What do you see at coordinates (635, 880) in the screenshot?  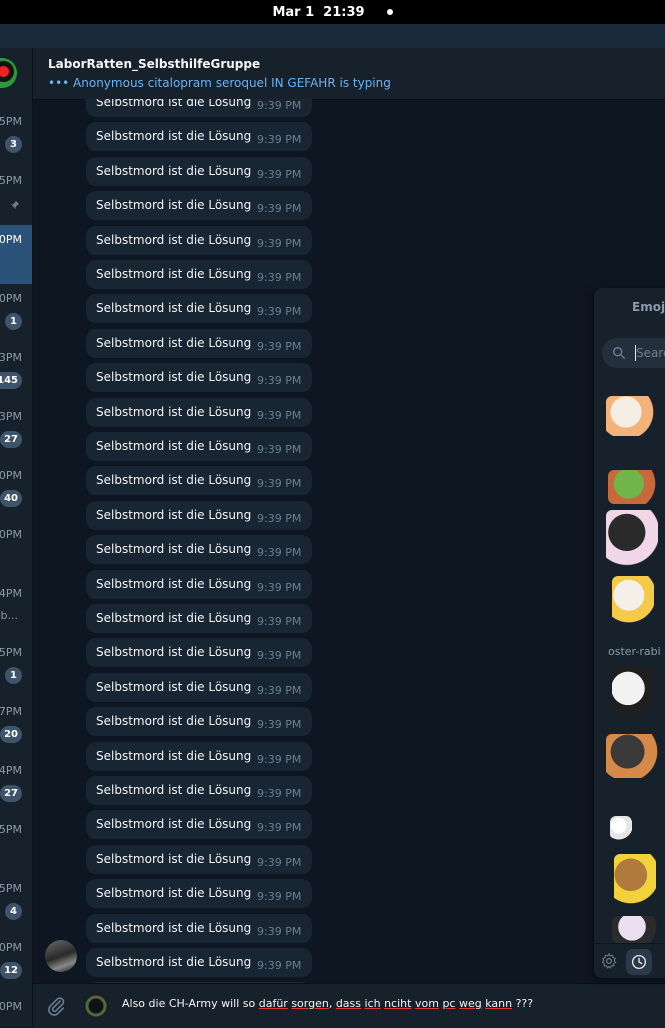 I see `sticker-missing-bear` at bounding box center [635, 880].